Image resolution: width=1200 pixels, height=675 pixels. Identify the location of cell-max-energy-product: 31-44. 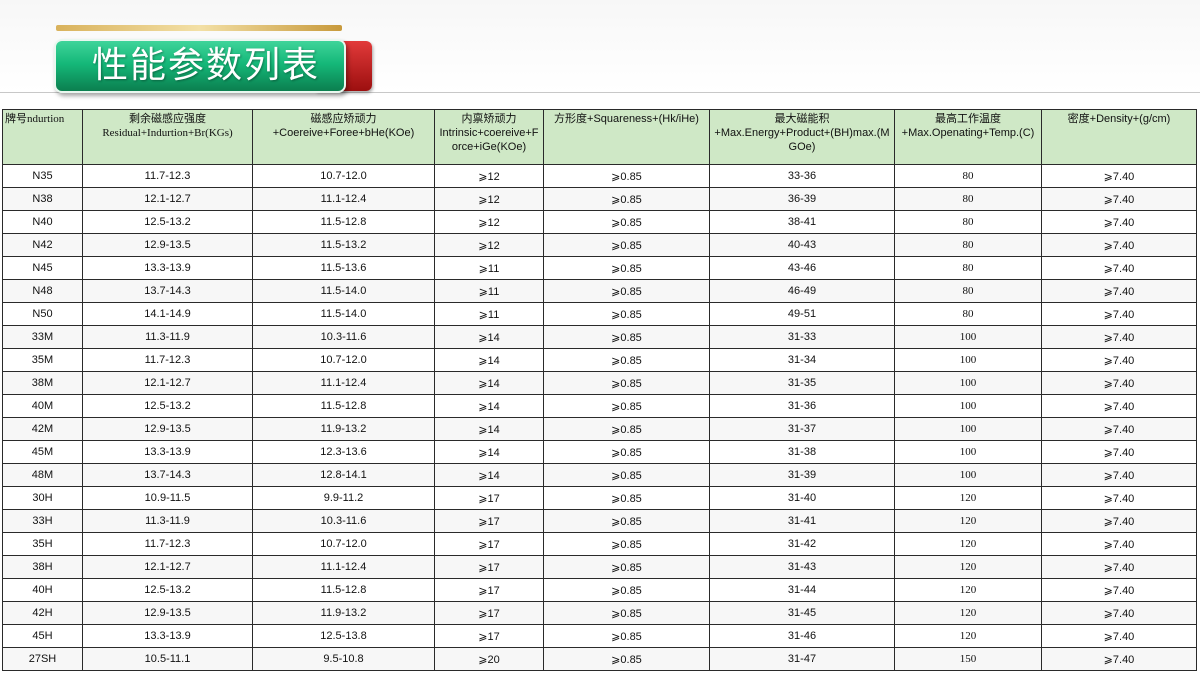
(802, 590).